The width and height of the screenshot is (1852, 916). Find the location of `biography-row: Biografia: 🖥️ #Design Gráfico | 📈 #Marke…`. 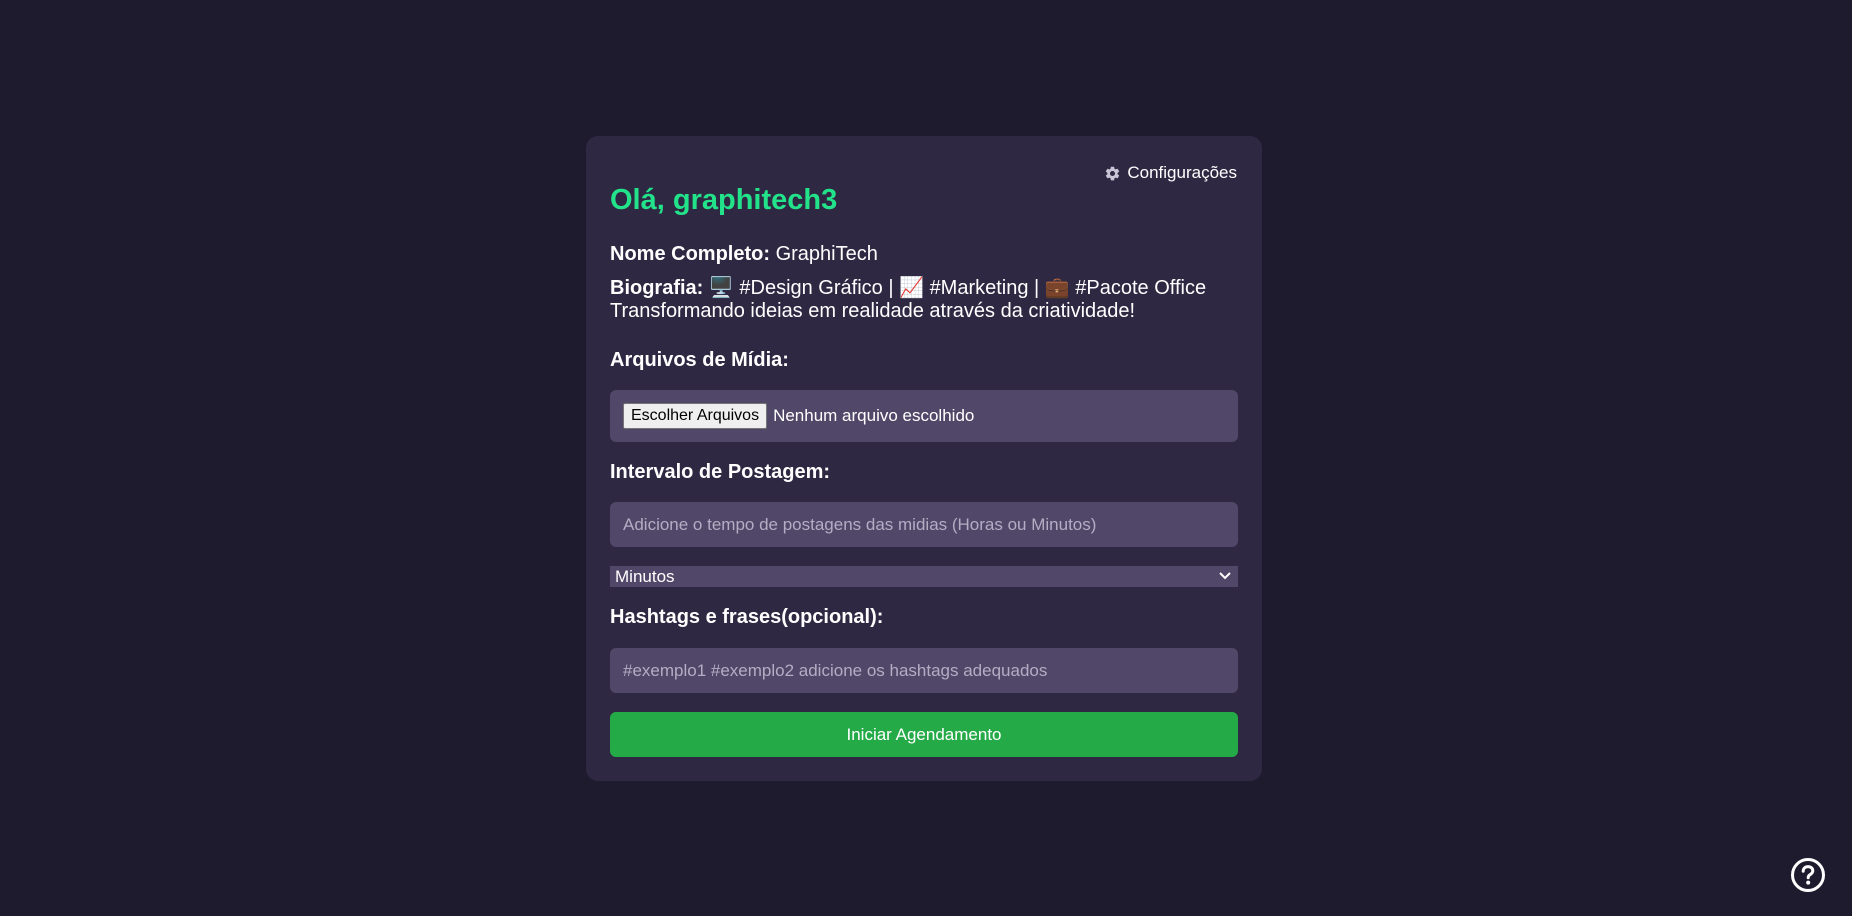

biography-row: Biografia: 🖥️ #Design Gráfico | 📈 #Marke… is located at coordinates (924, 300).